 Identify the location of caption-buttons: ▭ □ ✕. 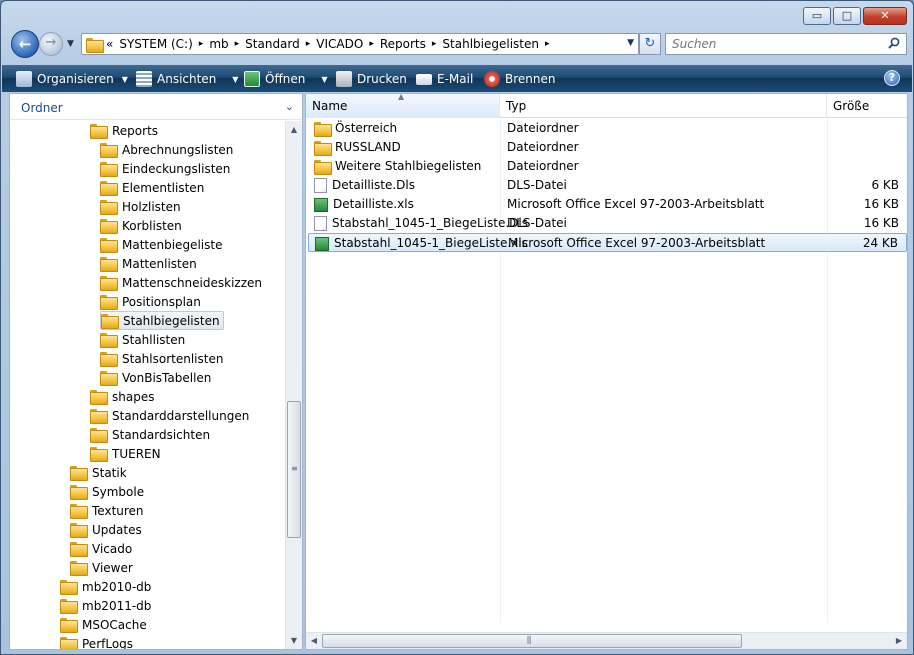
(854, 16).